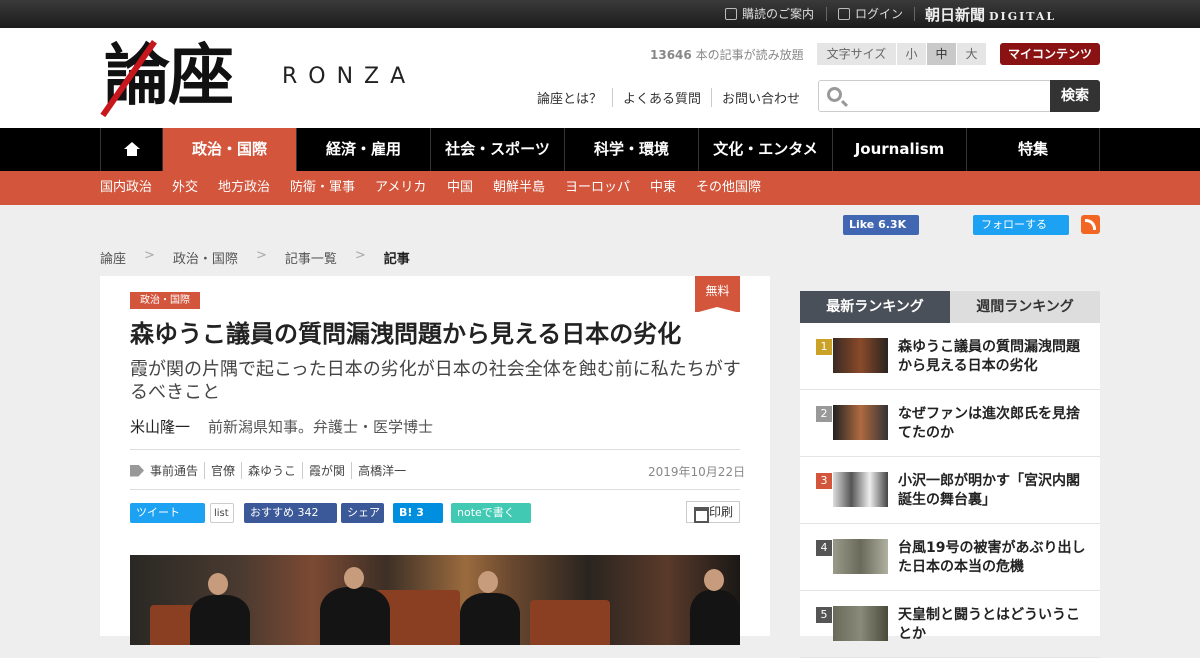 This screenshot has height=658, width=1200. I want to click on subnav-america: アメリカ, so click(400, 188).